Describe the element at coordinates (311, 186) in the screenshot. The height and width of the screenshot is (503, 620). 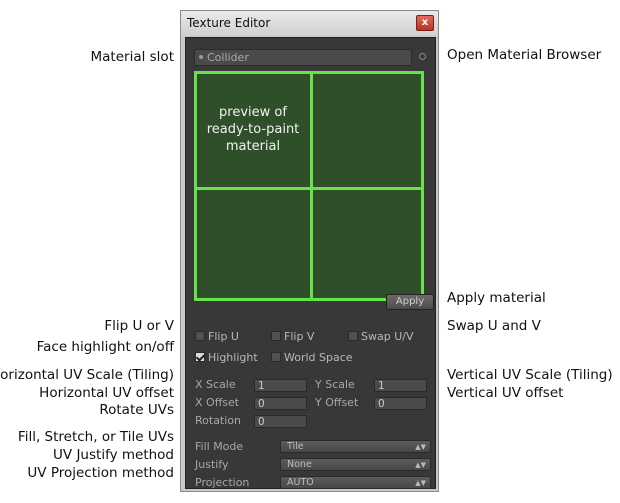
I see `preview-divider-vertical` at that location.